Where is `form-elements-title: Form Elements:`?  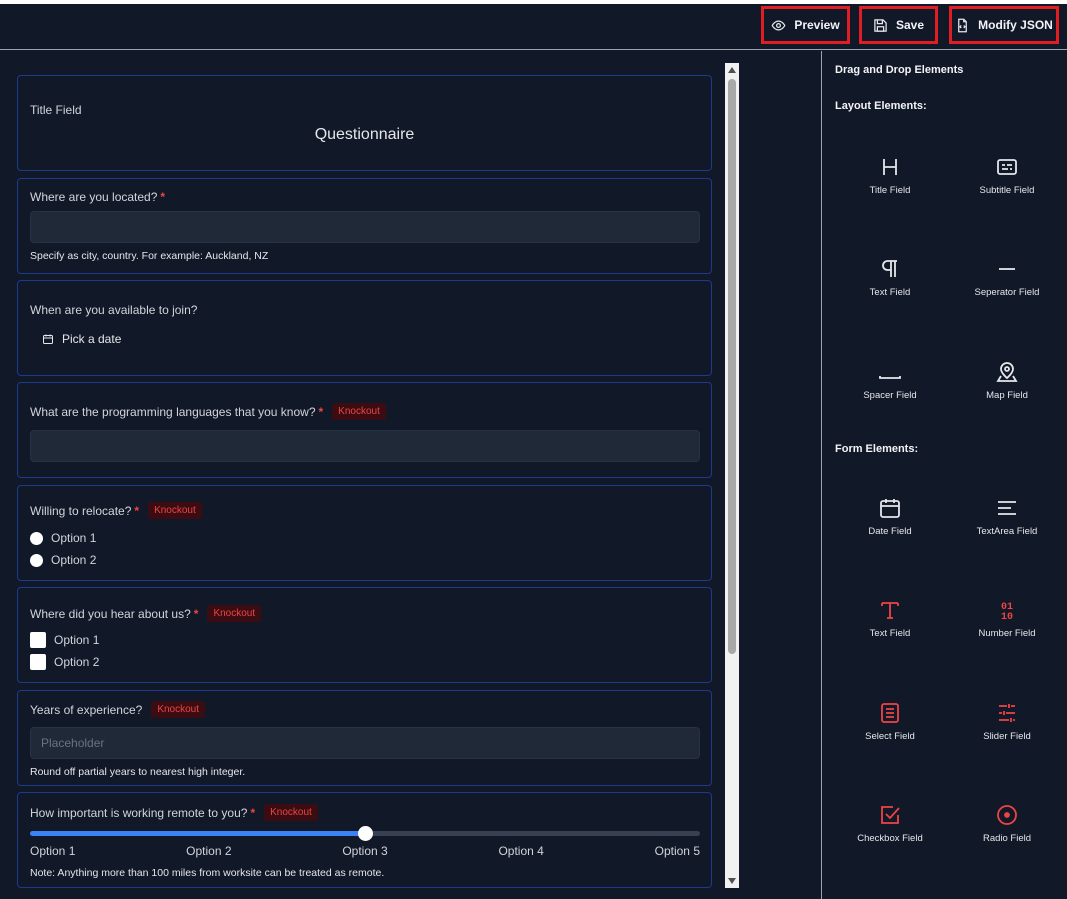 form-elements-title: Form Elements: is located at coordinates (877, 449).